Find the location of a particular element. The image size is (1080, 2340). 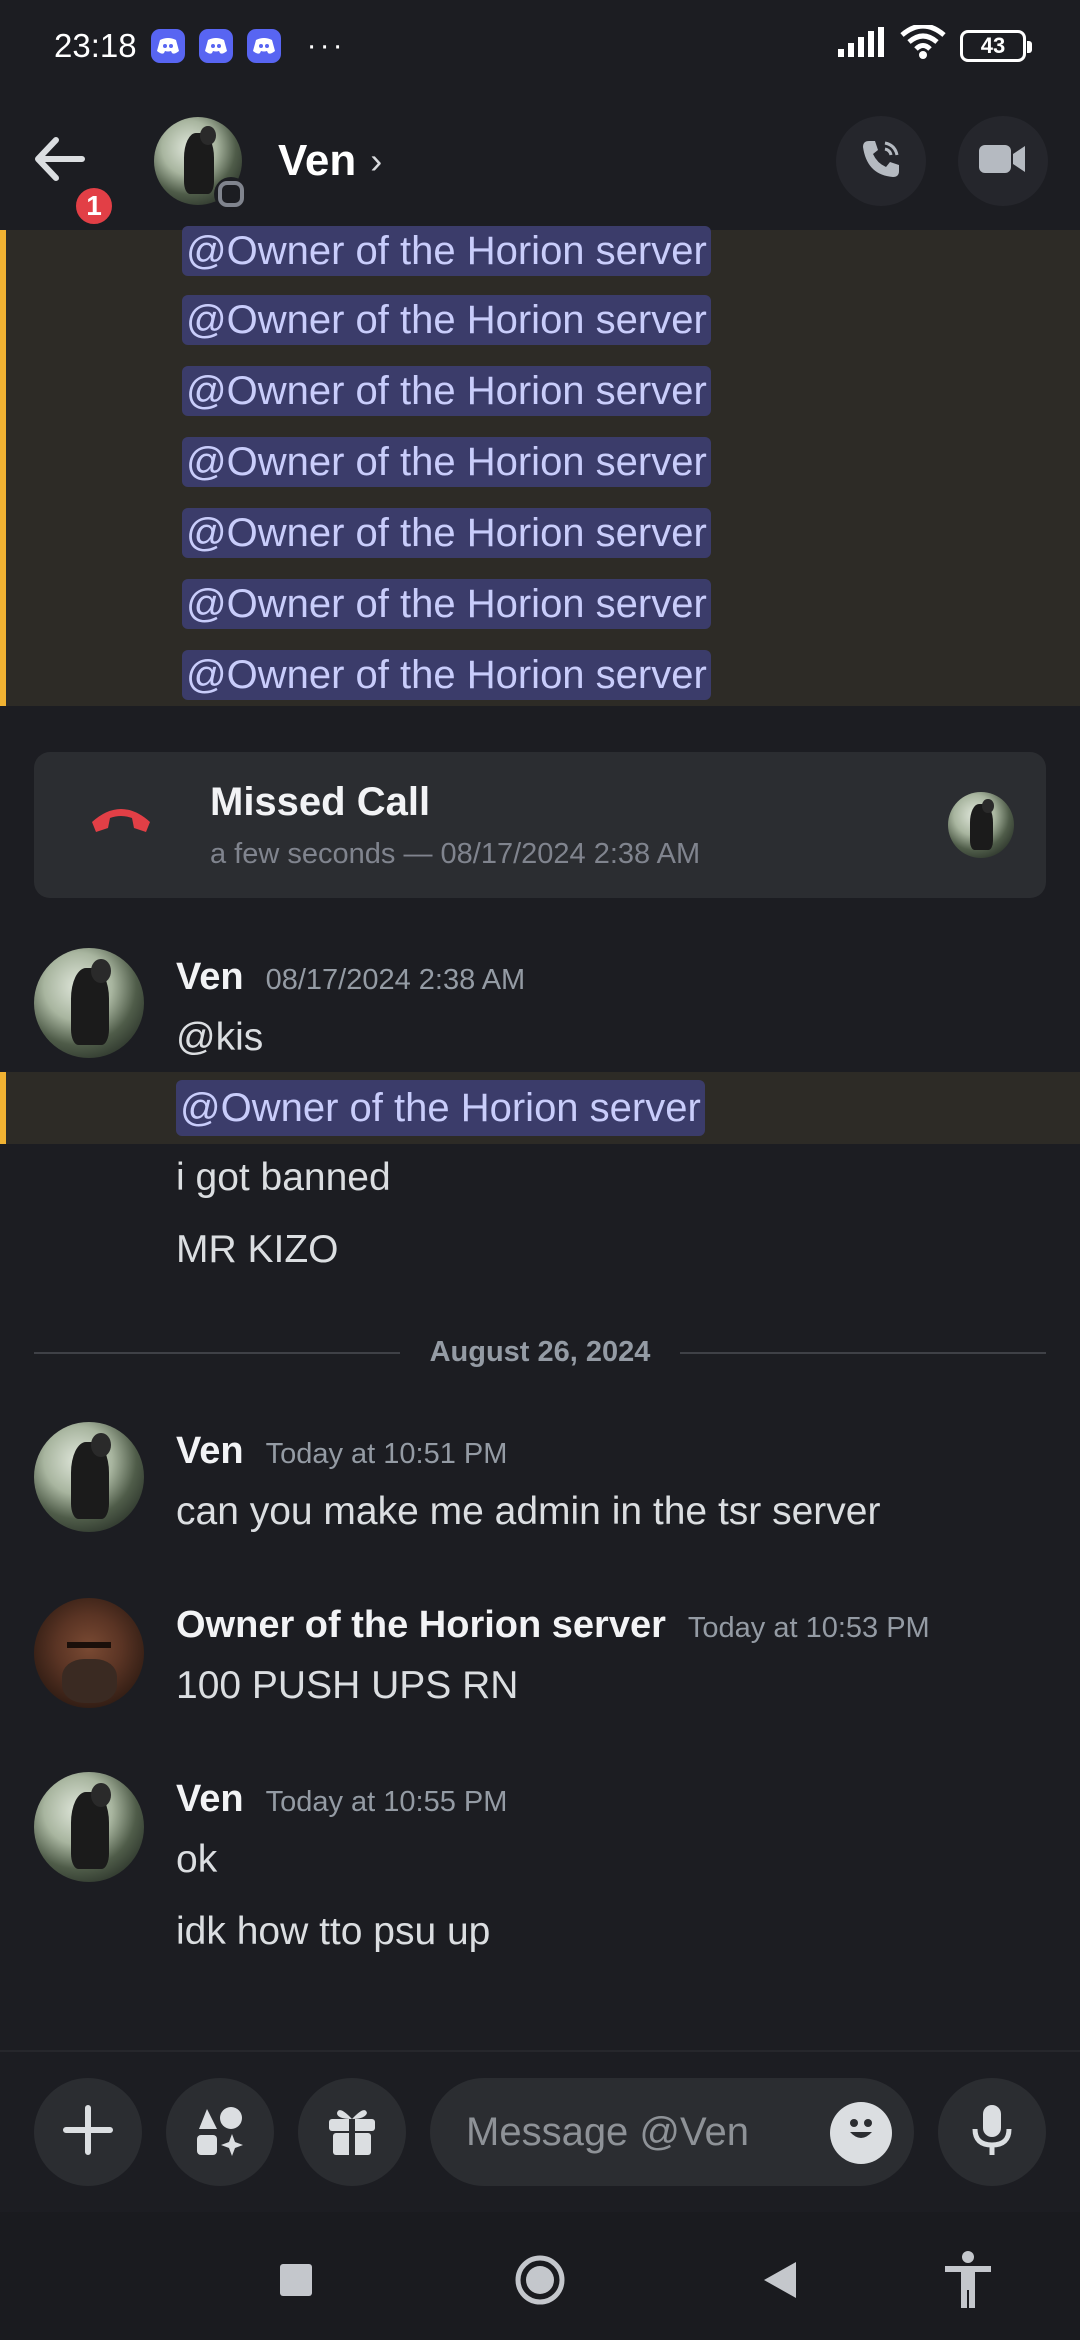

message-timestamp: Today at 10:51 PM is located at coordinates (386, 1454).